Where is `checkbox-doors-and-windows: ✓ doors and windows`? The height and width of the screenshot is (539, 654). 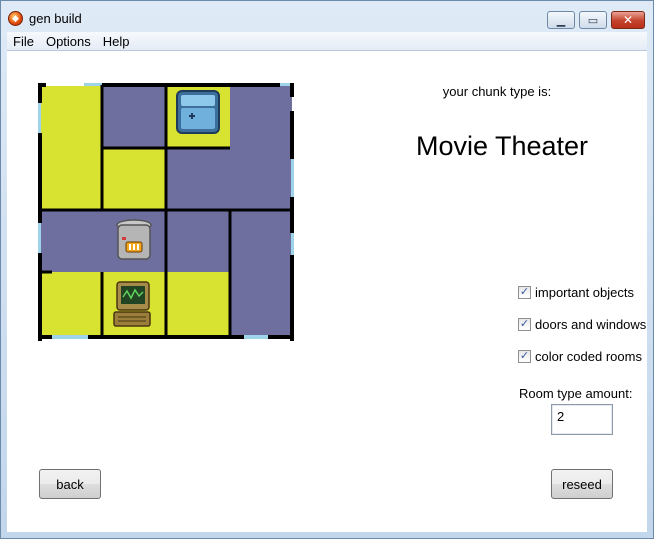
checkbox-doors-and-windows: ✓ doors and windows is located at coordinates (582, 324).